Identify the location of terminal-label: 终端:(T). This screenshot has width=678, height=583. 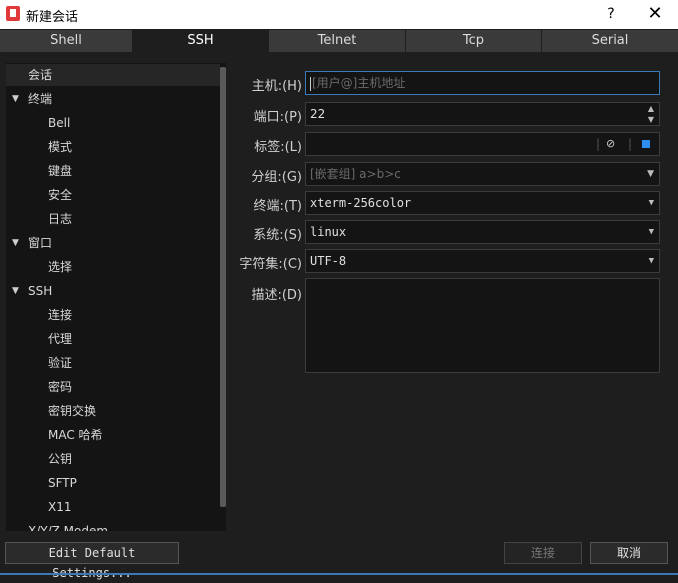
(277, 206).